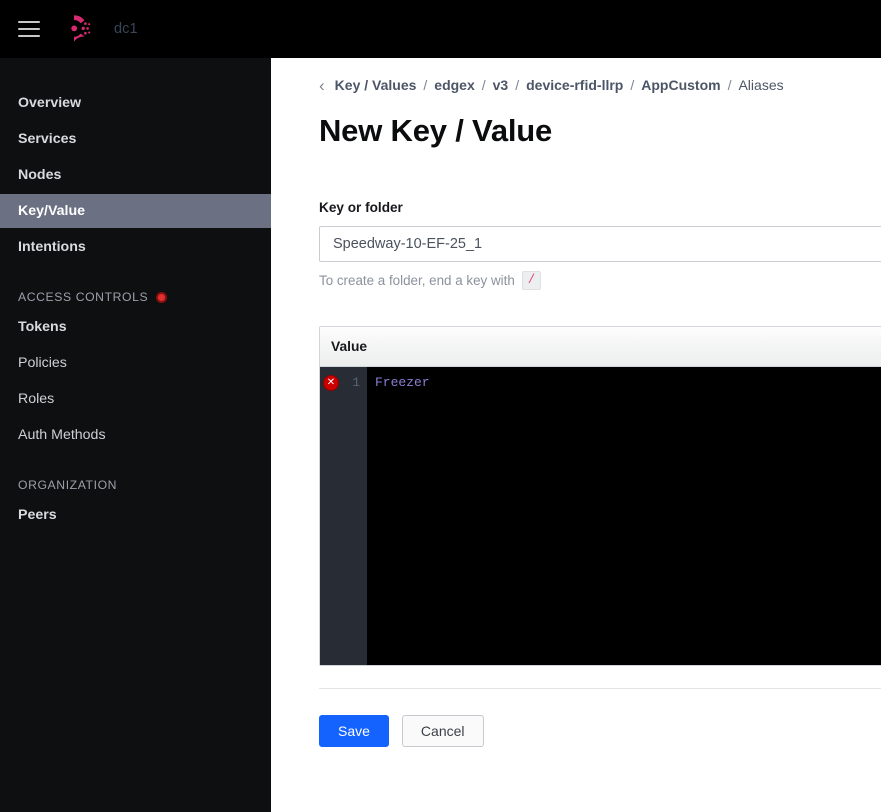 The height and width of the screenshot is (812, 881). Describe the element at coordinates (402, 382) in the screenshot. I see `code-text: Freezer` at that location.